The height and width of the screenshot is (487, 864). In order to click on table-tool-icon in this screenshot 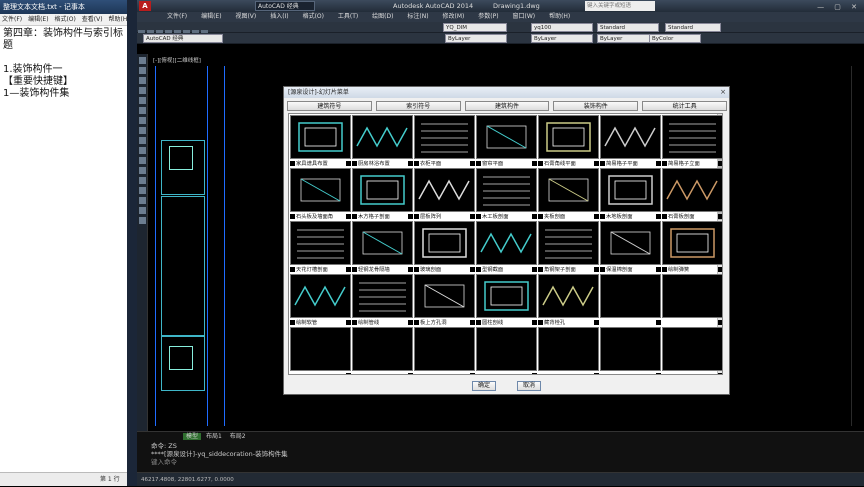, I will do `click(142, 210)`.